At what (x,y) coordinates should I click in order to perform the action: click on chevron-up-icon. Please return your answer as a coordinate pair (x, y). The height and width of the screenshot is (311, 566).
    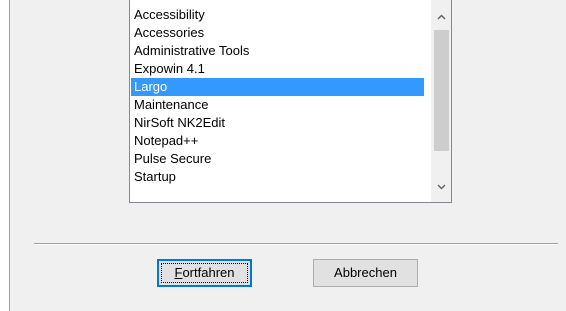
    Looking at the image, I should click on (441, 17).